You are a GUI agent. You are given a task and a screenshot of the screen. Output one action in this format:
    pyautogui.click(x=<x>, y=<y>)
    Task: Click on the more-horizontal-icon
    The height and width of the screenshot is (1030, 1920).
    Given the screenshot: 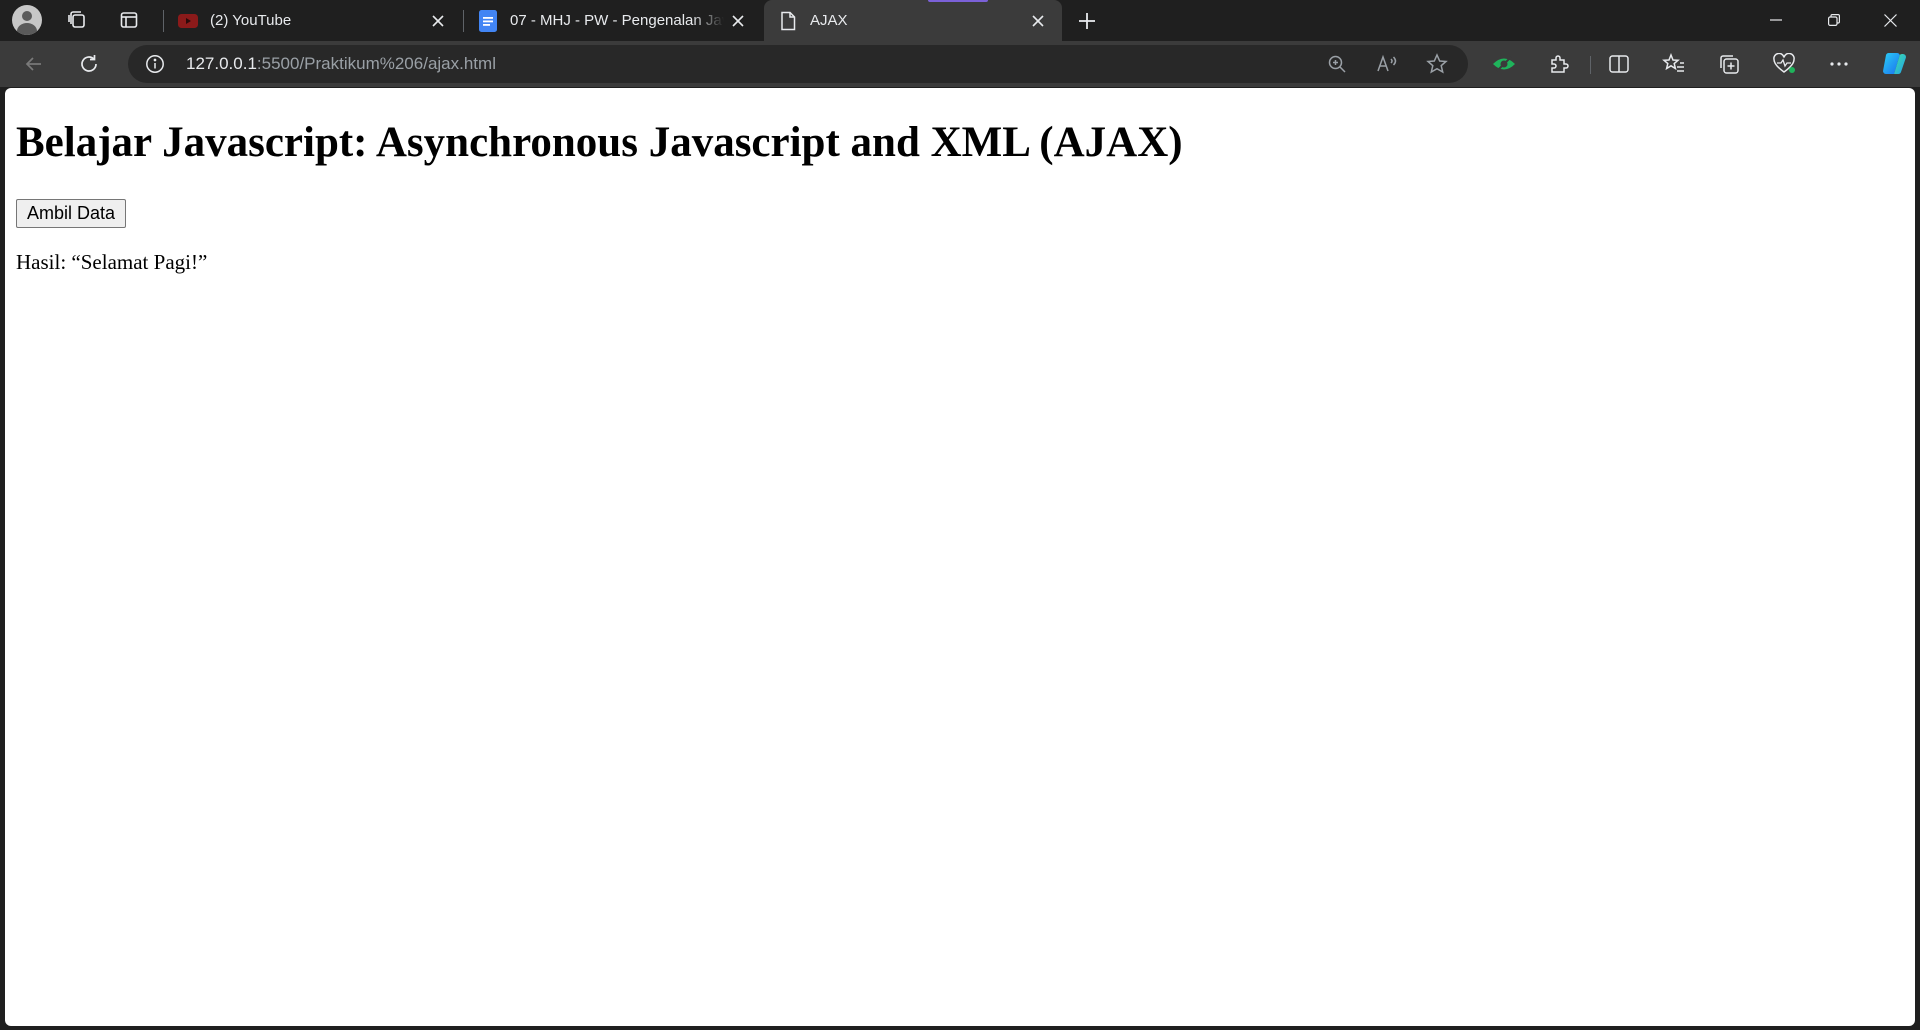 What is the action you would take?
    pyautogui.click(x=1839, y=64)
    